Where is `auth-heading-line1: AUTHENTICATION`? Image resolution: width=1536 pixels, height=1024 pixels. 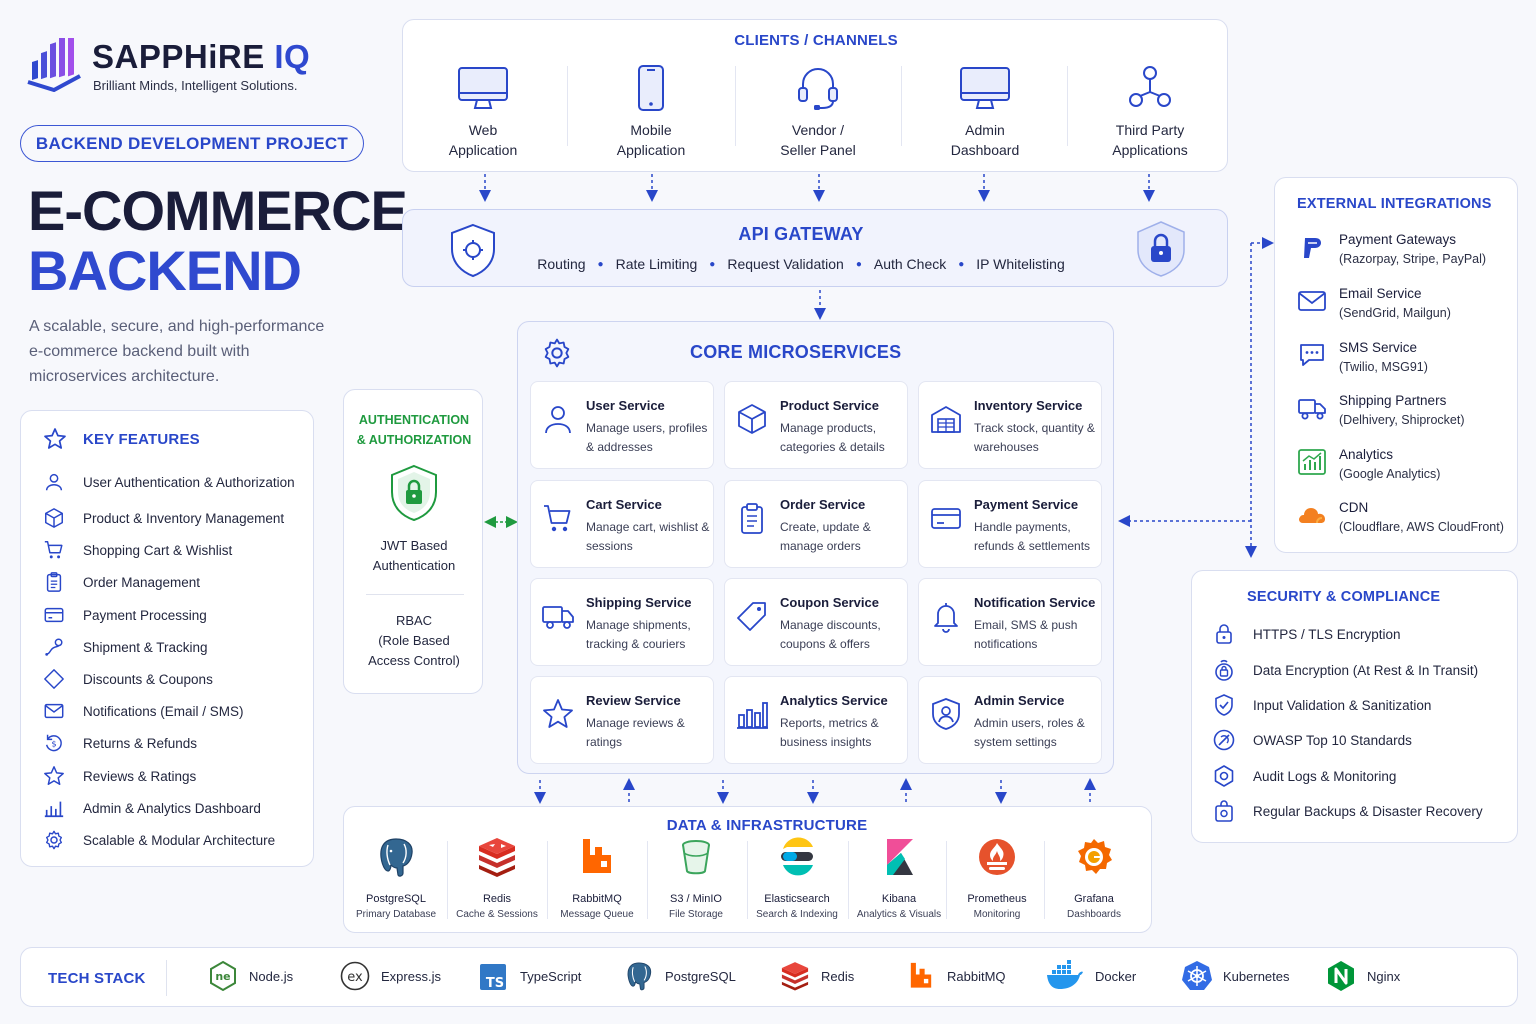
auth-heading-line1: AUTHENTICATION is located at coordinates (414, 420).